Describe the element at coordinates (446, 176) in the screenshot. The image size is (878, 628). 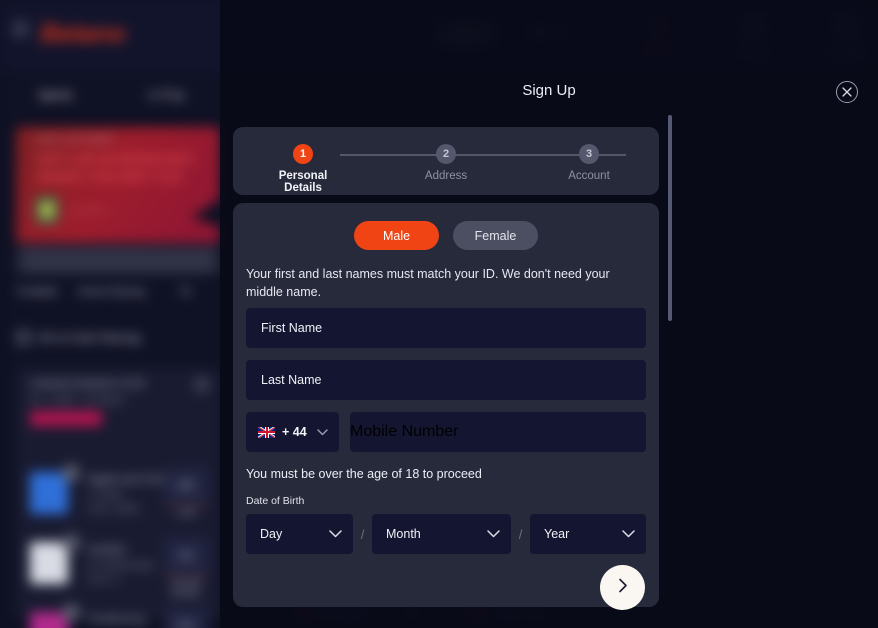
I see `step-2-label: Address` at that location.